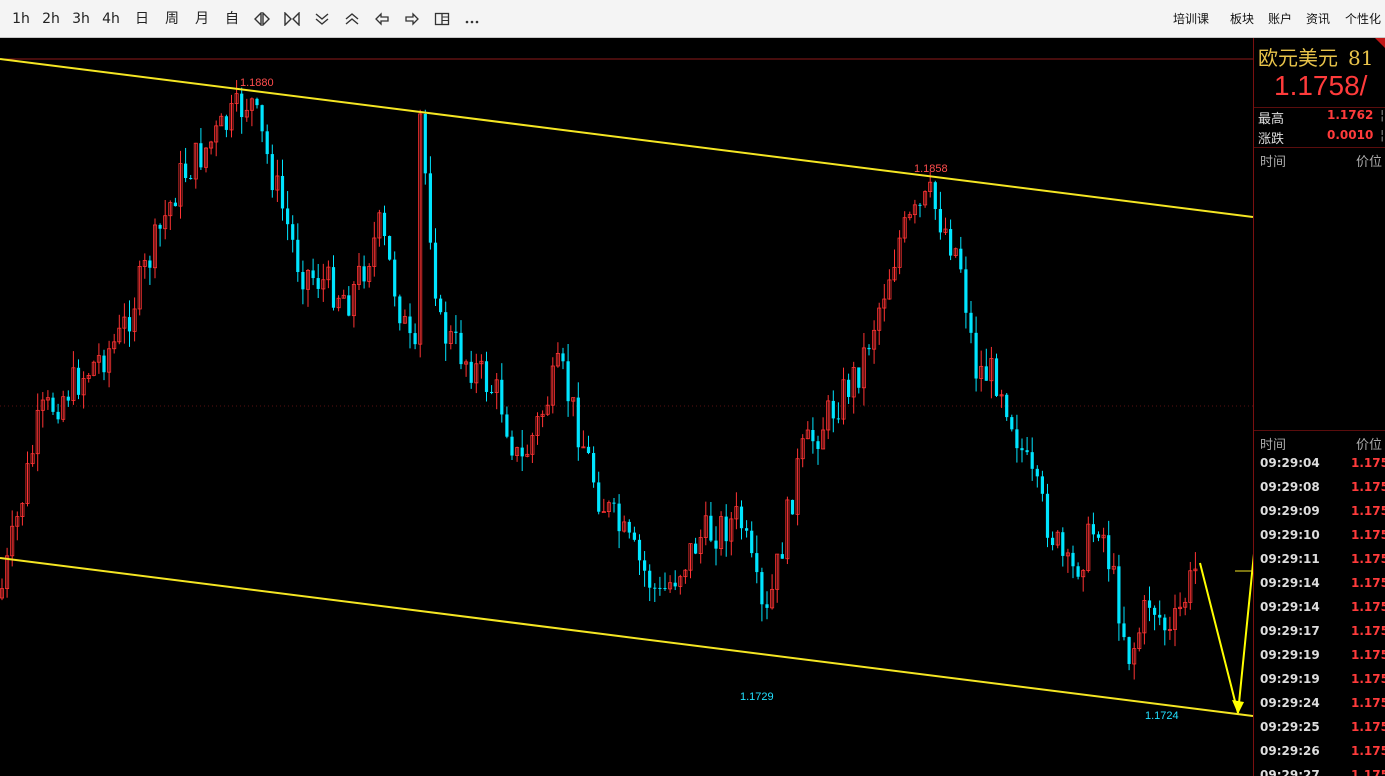  I want to click on training-course-link: 培训课, so click(1191, 18).